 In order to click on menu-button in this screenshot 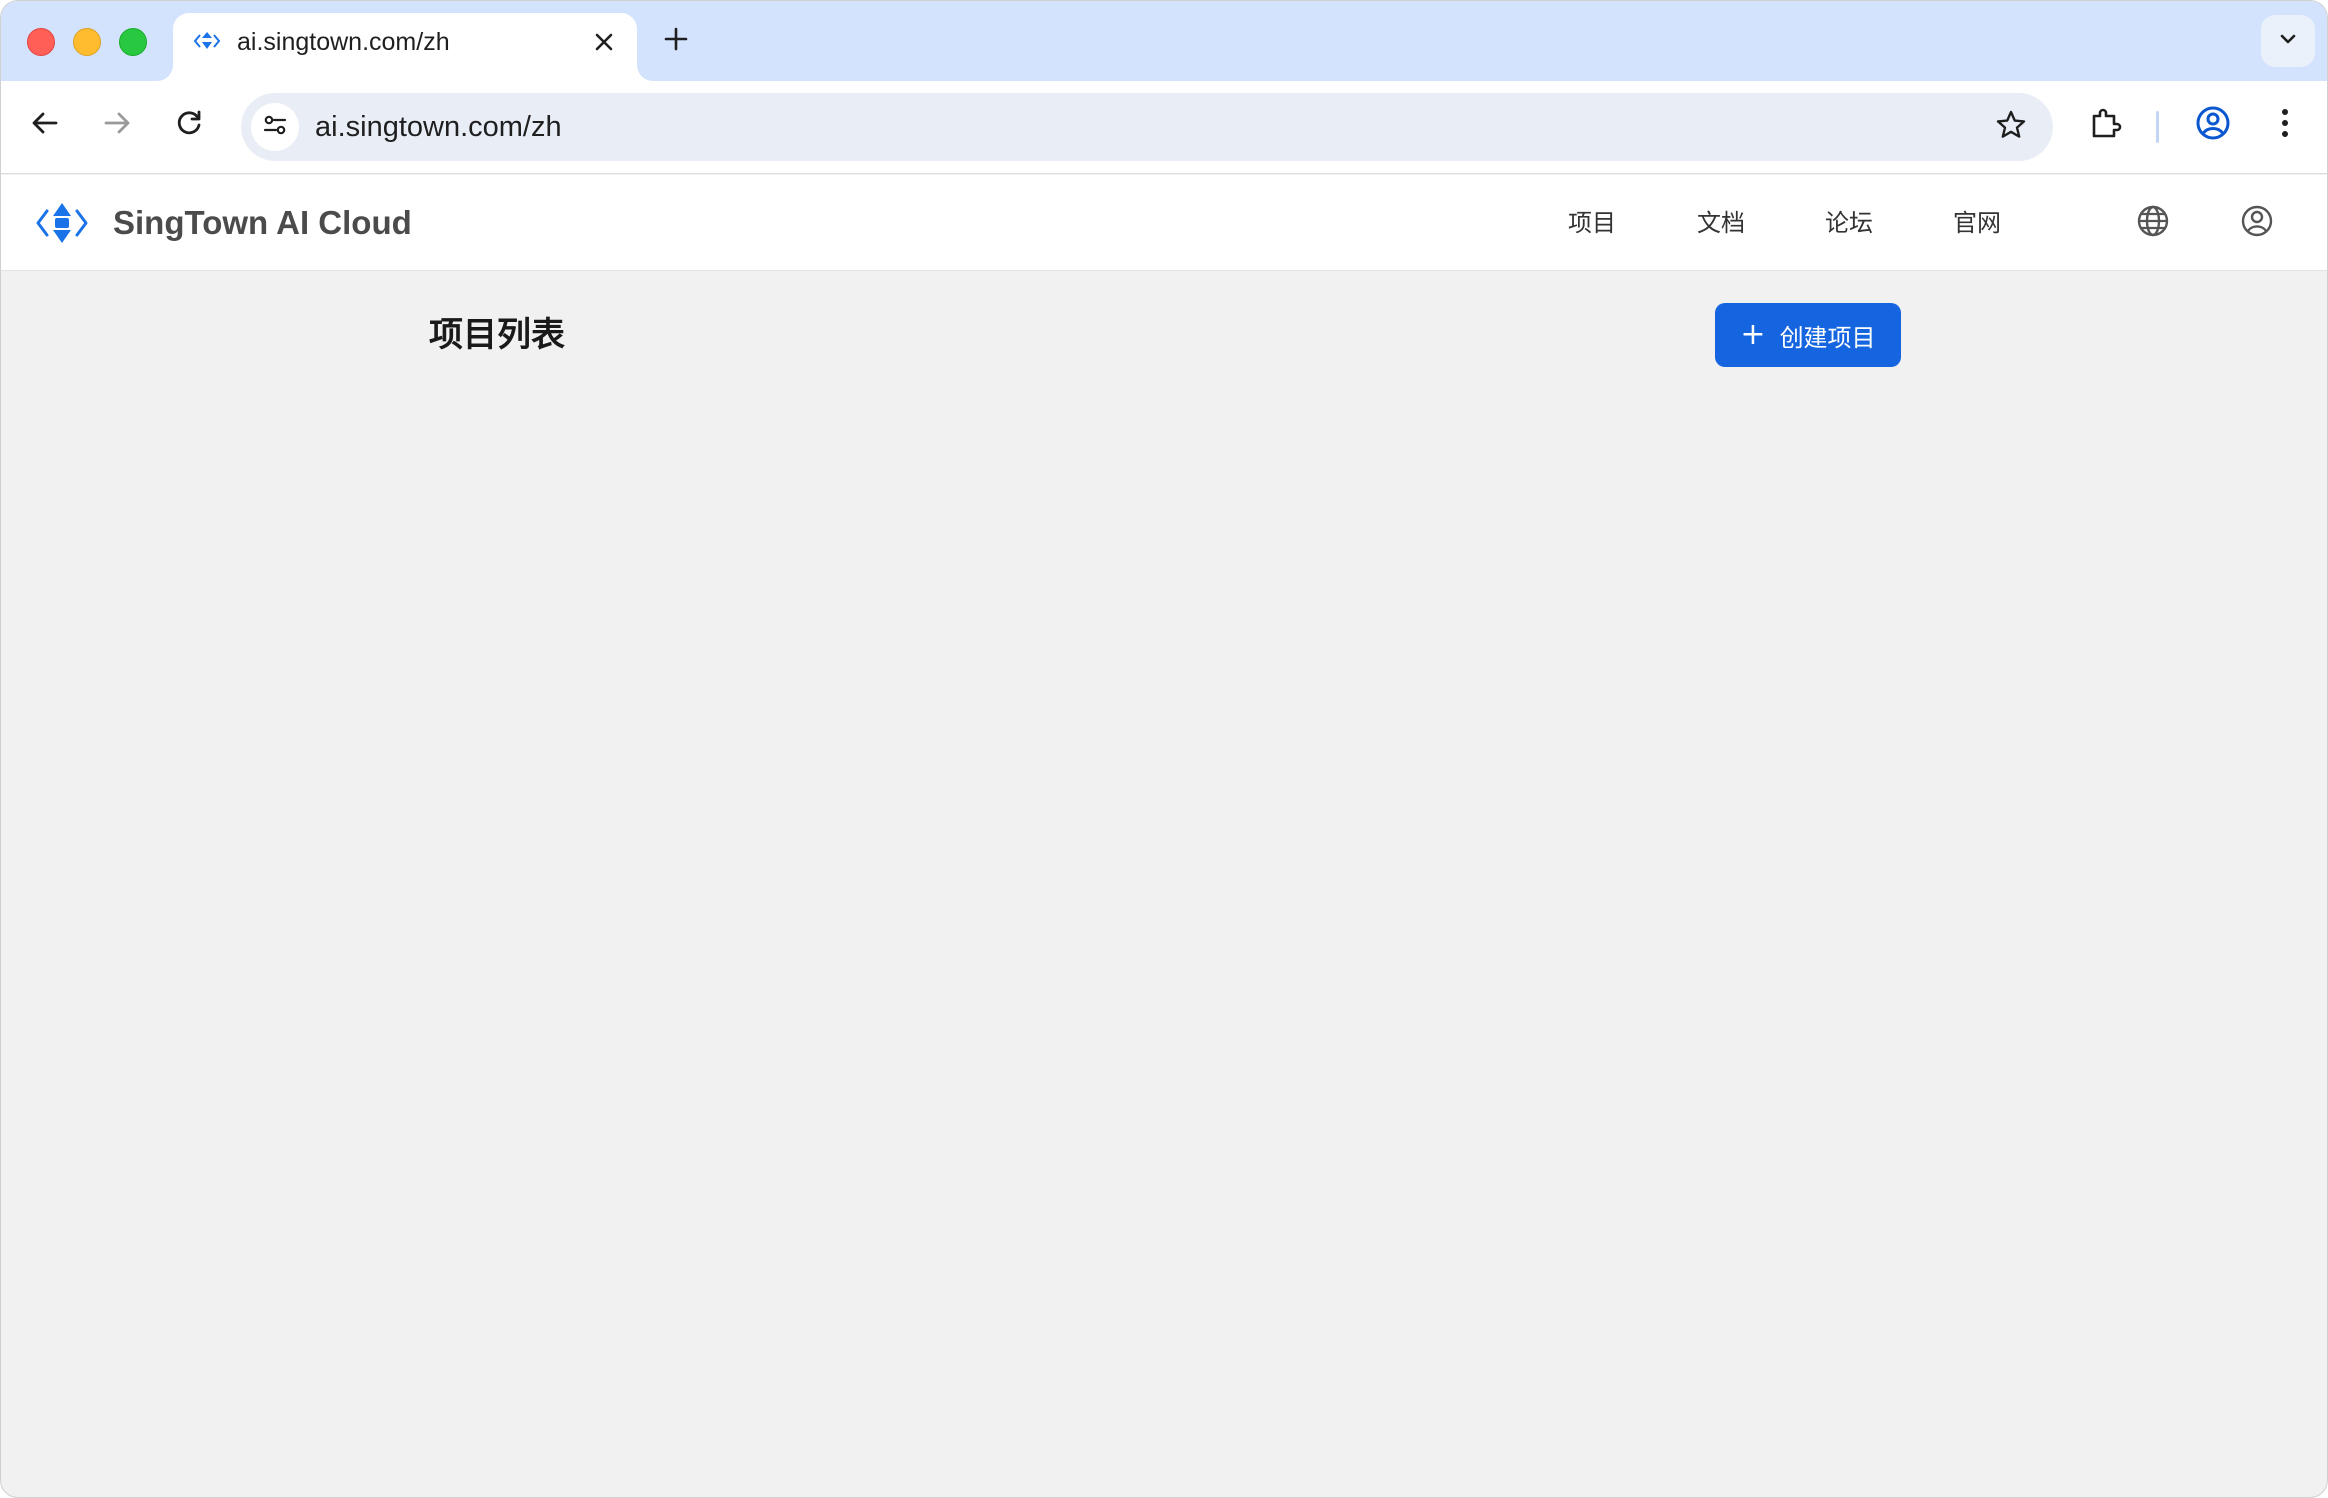, I will do `click(2285, 125)`.